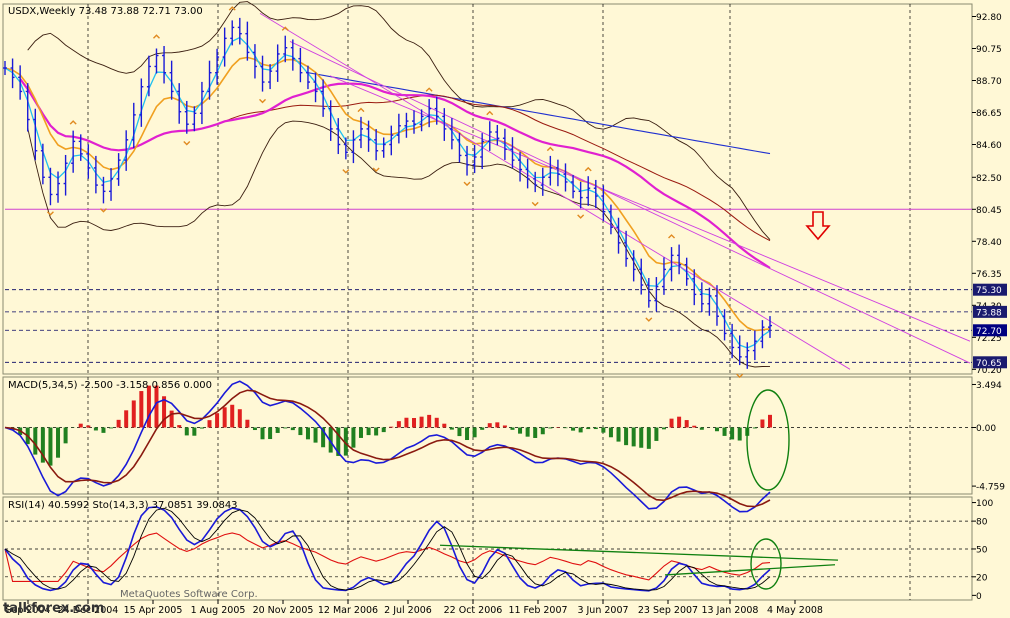 The image size is (1010, 618). What do you see at coordinates (982, 523) in the screenshot?
I see `rsi-tick-label: 80` at bounding box center [982, 523].